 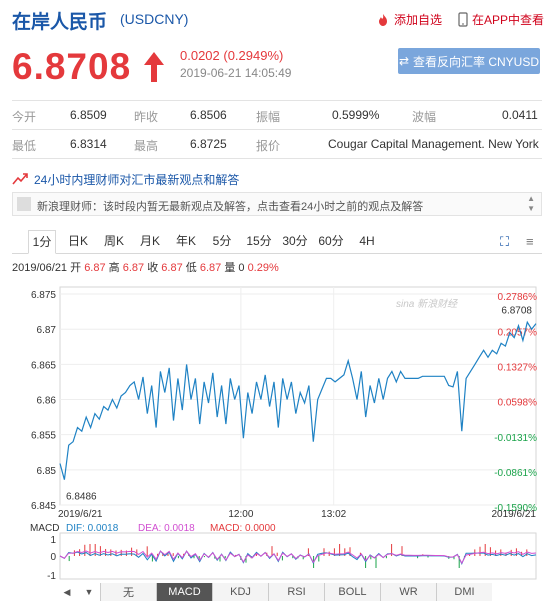 I want to click on low-value: 6.8314, so click(x=88, y=144).